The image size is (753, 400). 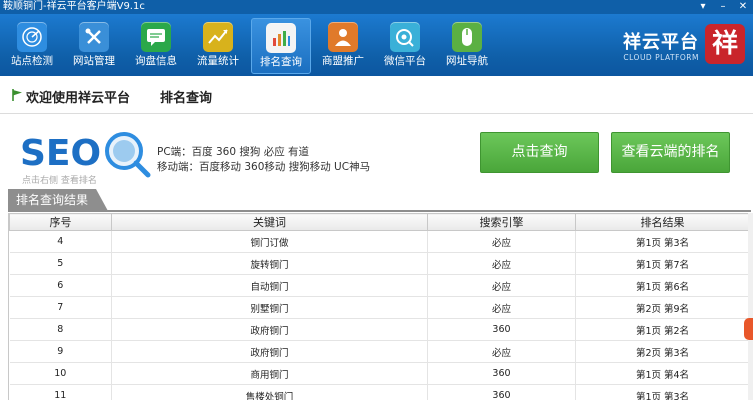 I want to click on query-button: 点击查询, so click(x=539, y=152).